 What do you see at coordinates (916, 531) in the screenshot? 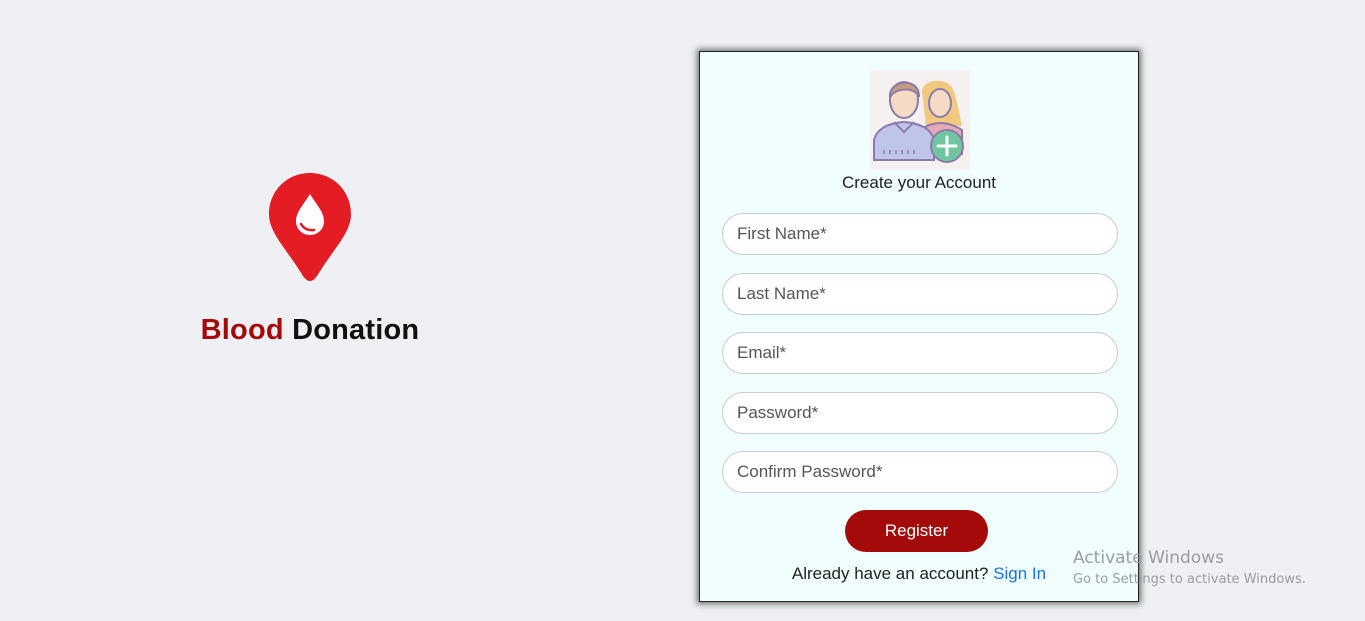
I see `register-button: Register` at bounding box center [916, 531].